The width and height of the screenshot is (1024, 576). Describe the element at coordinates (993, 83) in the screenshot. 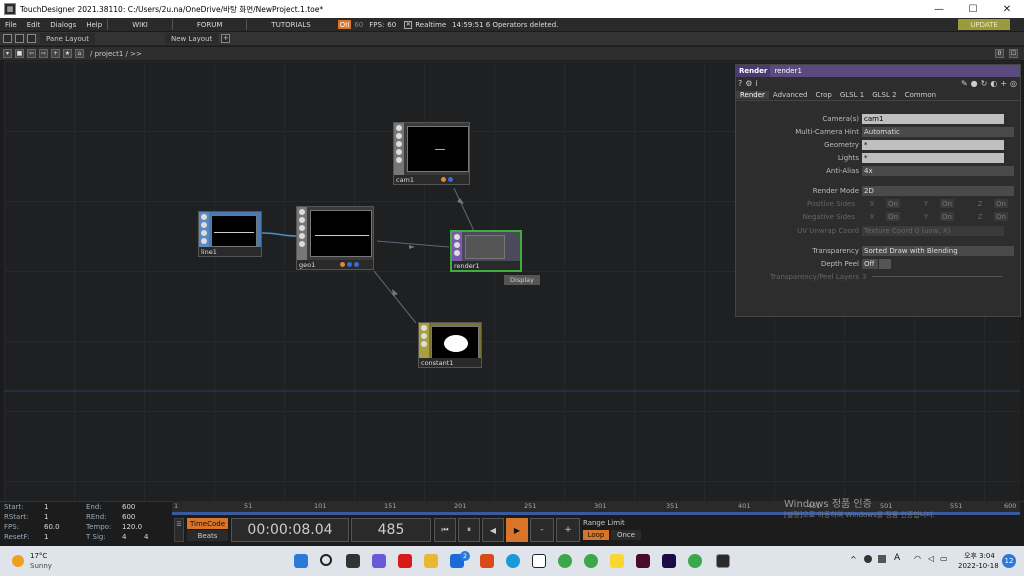

I see `color-icon: ◐` at that location.